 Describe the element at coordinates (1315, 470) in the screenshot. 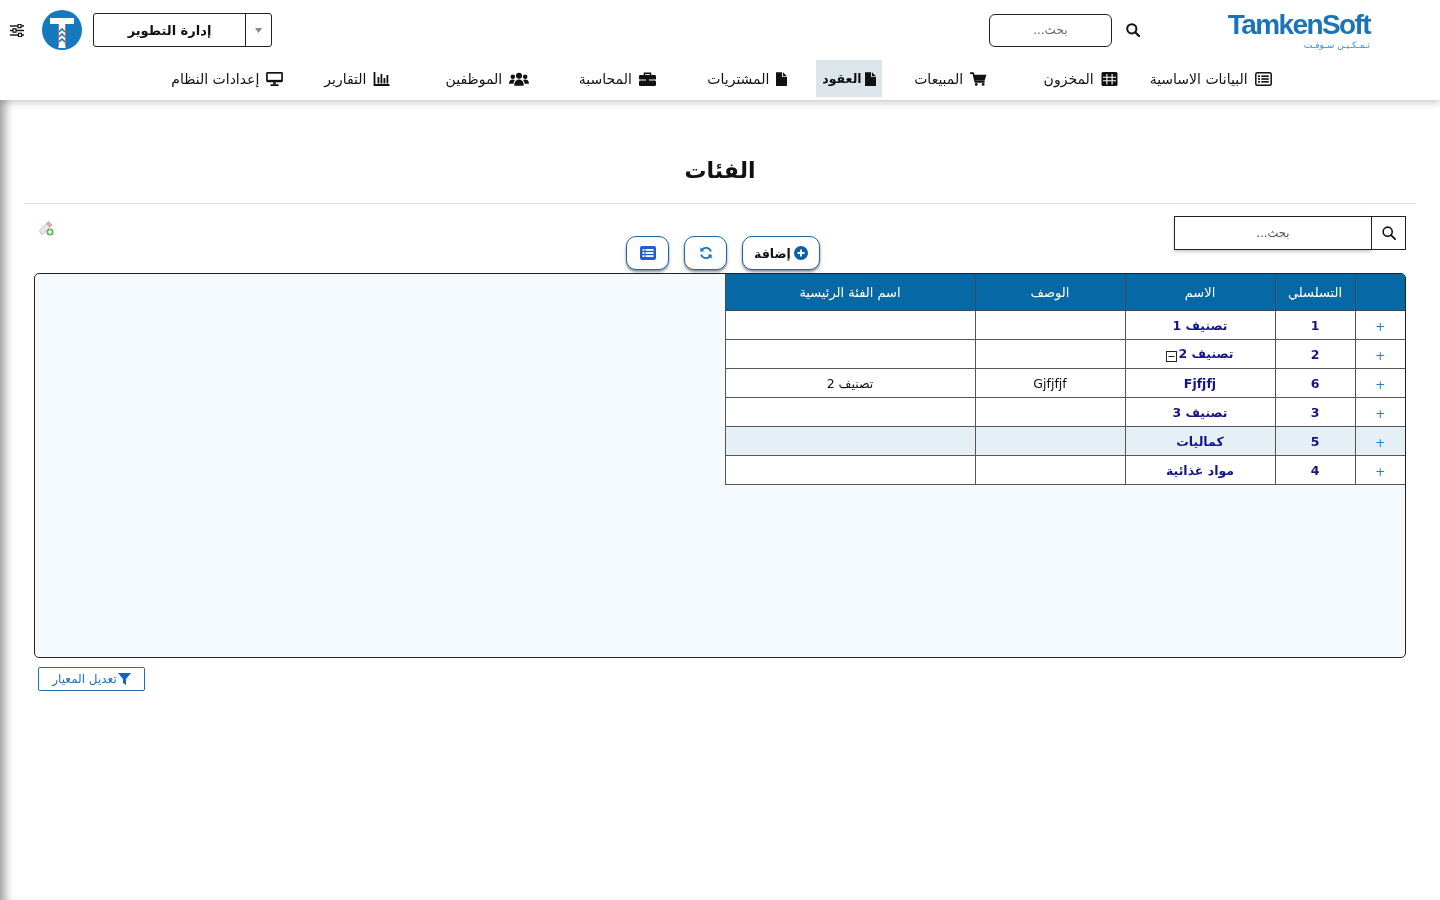

I see `table-cell: 4` at that location.